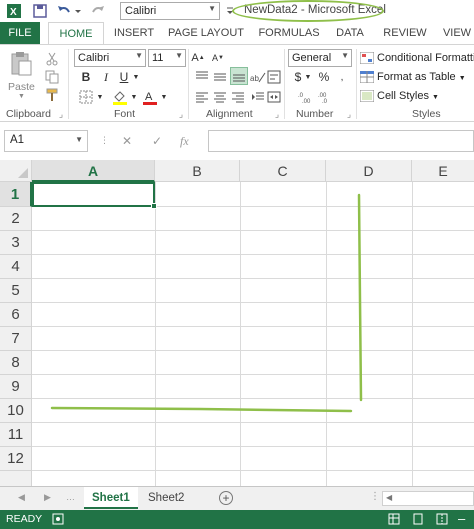 This screenshot has height=529, width=474. Describe the element at coordinates (134, 33) in the screenshot. I see `tab-insert: INSERT` at that location.